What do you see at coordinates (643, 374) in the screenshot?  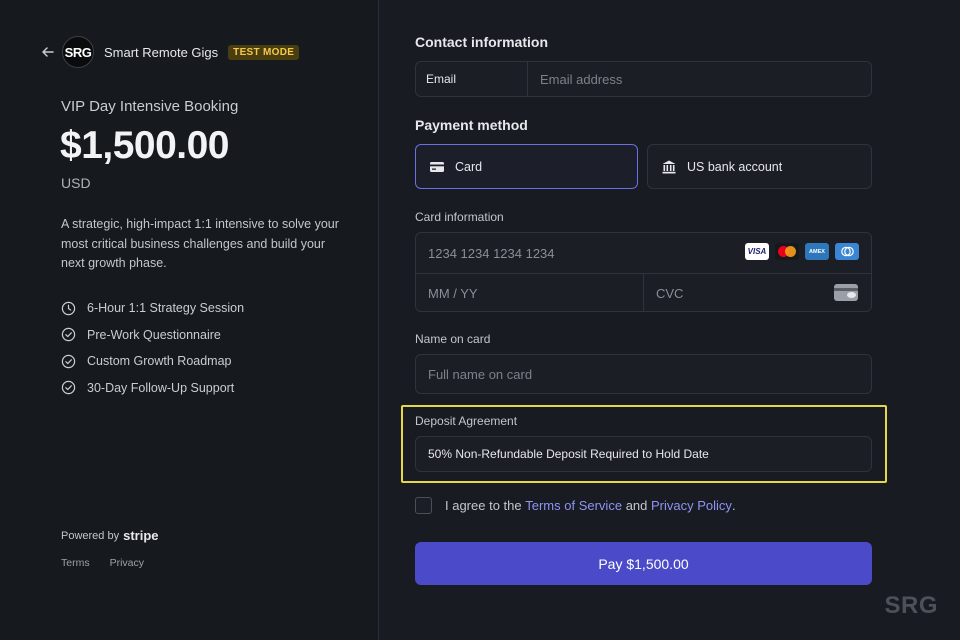 I see `name-on-card-input: Full name on card` at bounding box center [643, 374].